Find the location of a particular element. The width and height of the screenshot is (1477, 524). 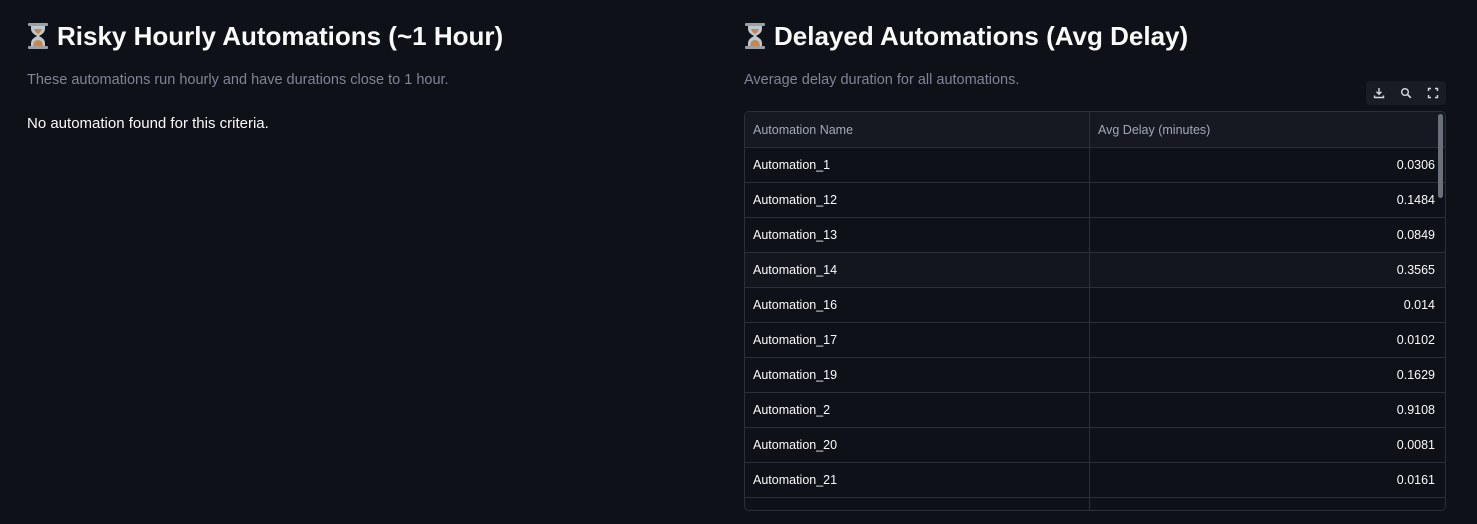

cell-avg-delay: 0.0102 is located at coordinates (1415, 340).